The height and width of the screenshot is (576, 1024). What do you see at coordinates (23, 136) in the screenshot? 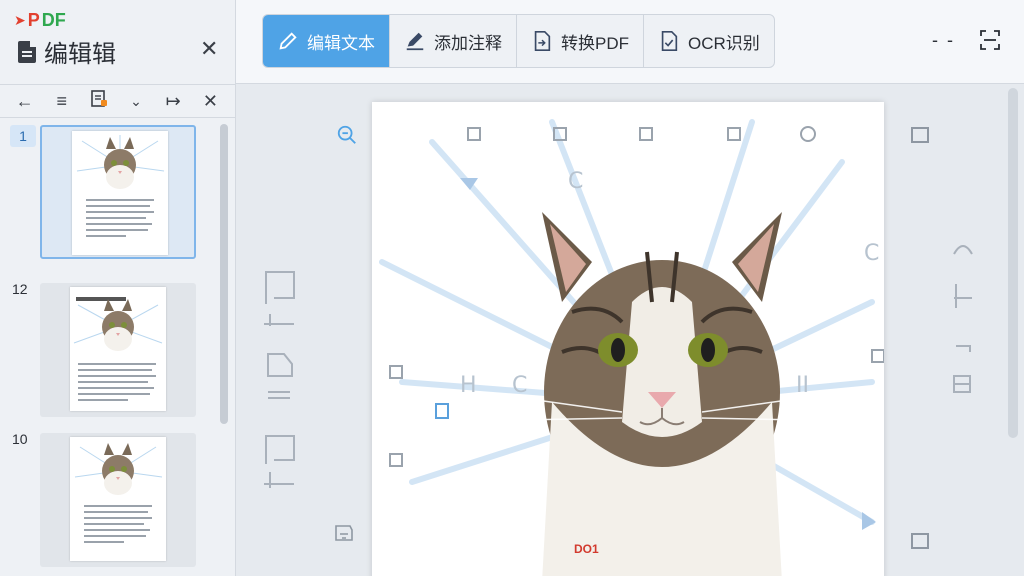
I see `thumbnail-page-number: 1` at bounding box center [23, 136].